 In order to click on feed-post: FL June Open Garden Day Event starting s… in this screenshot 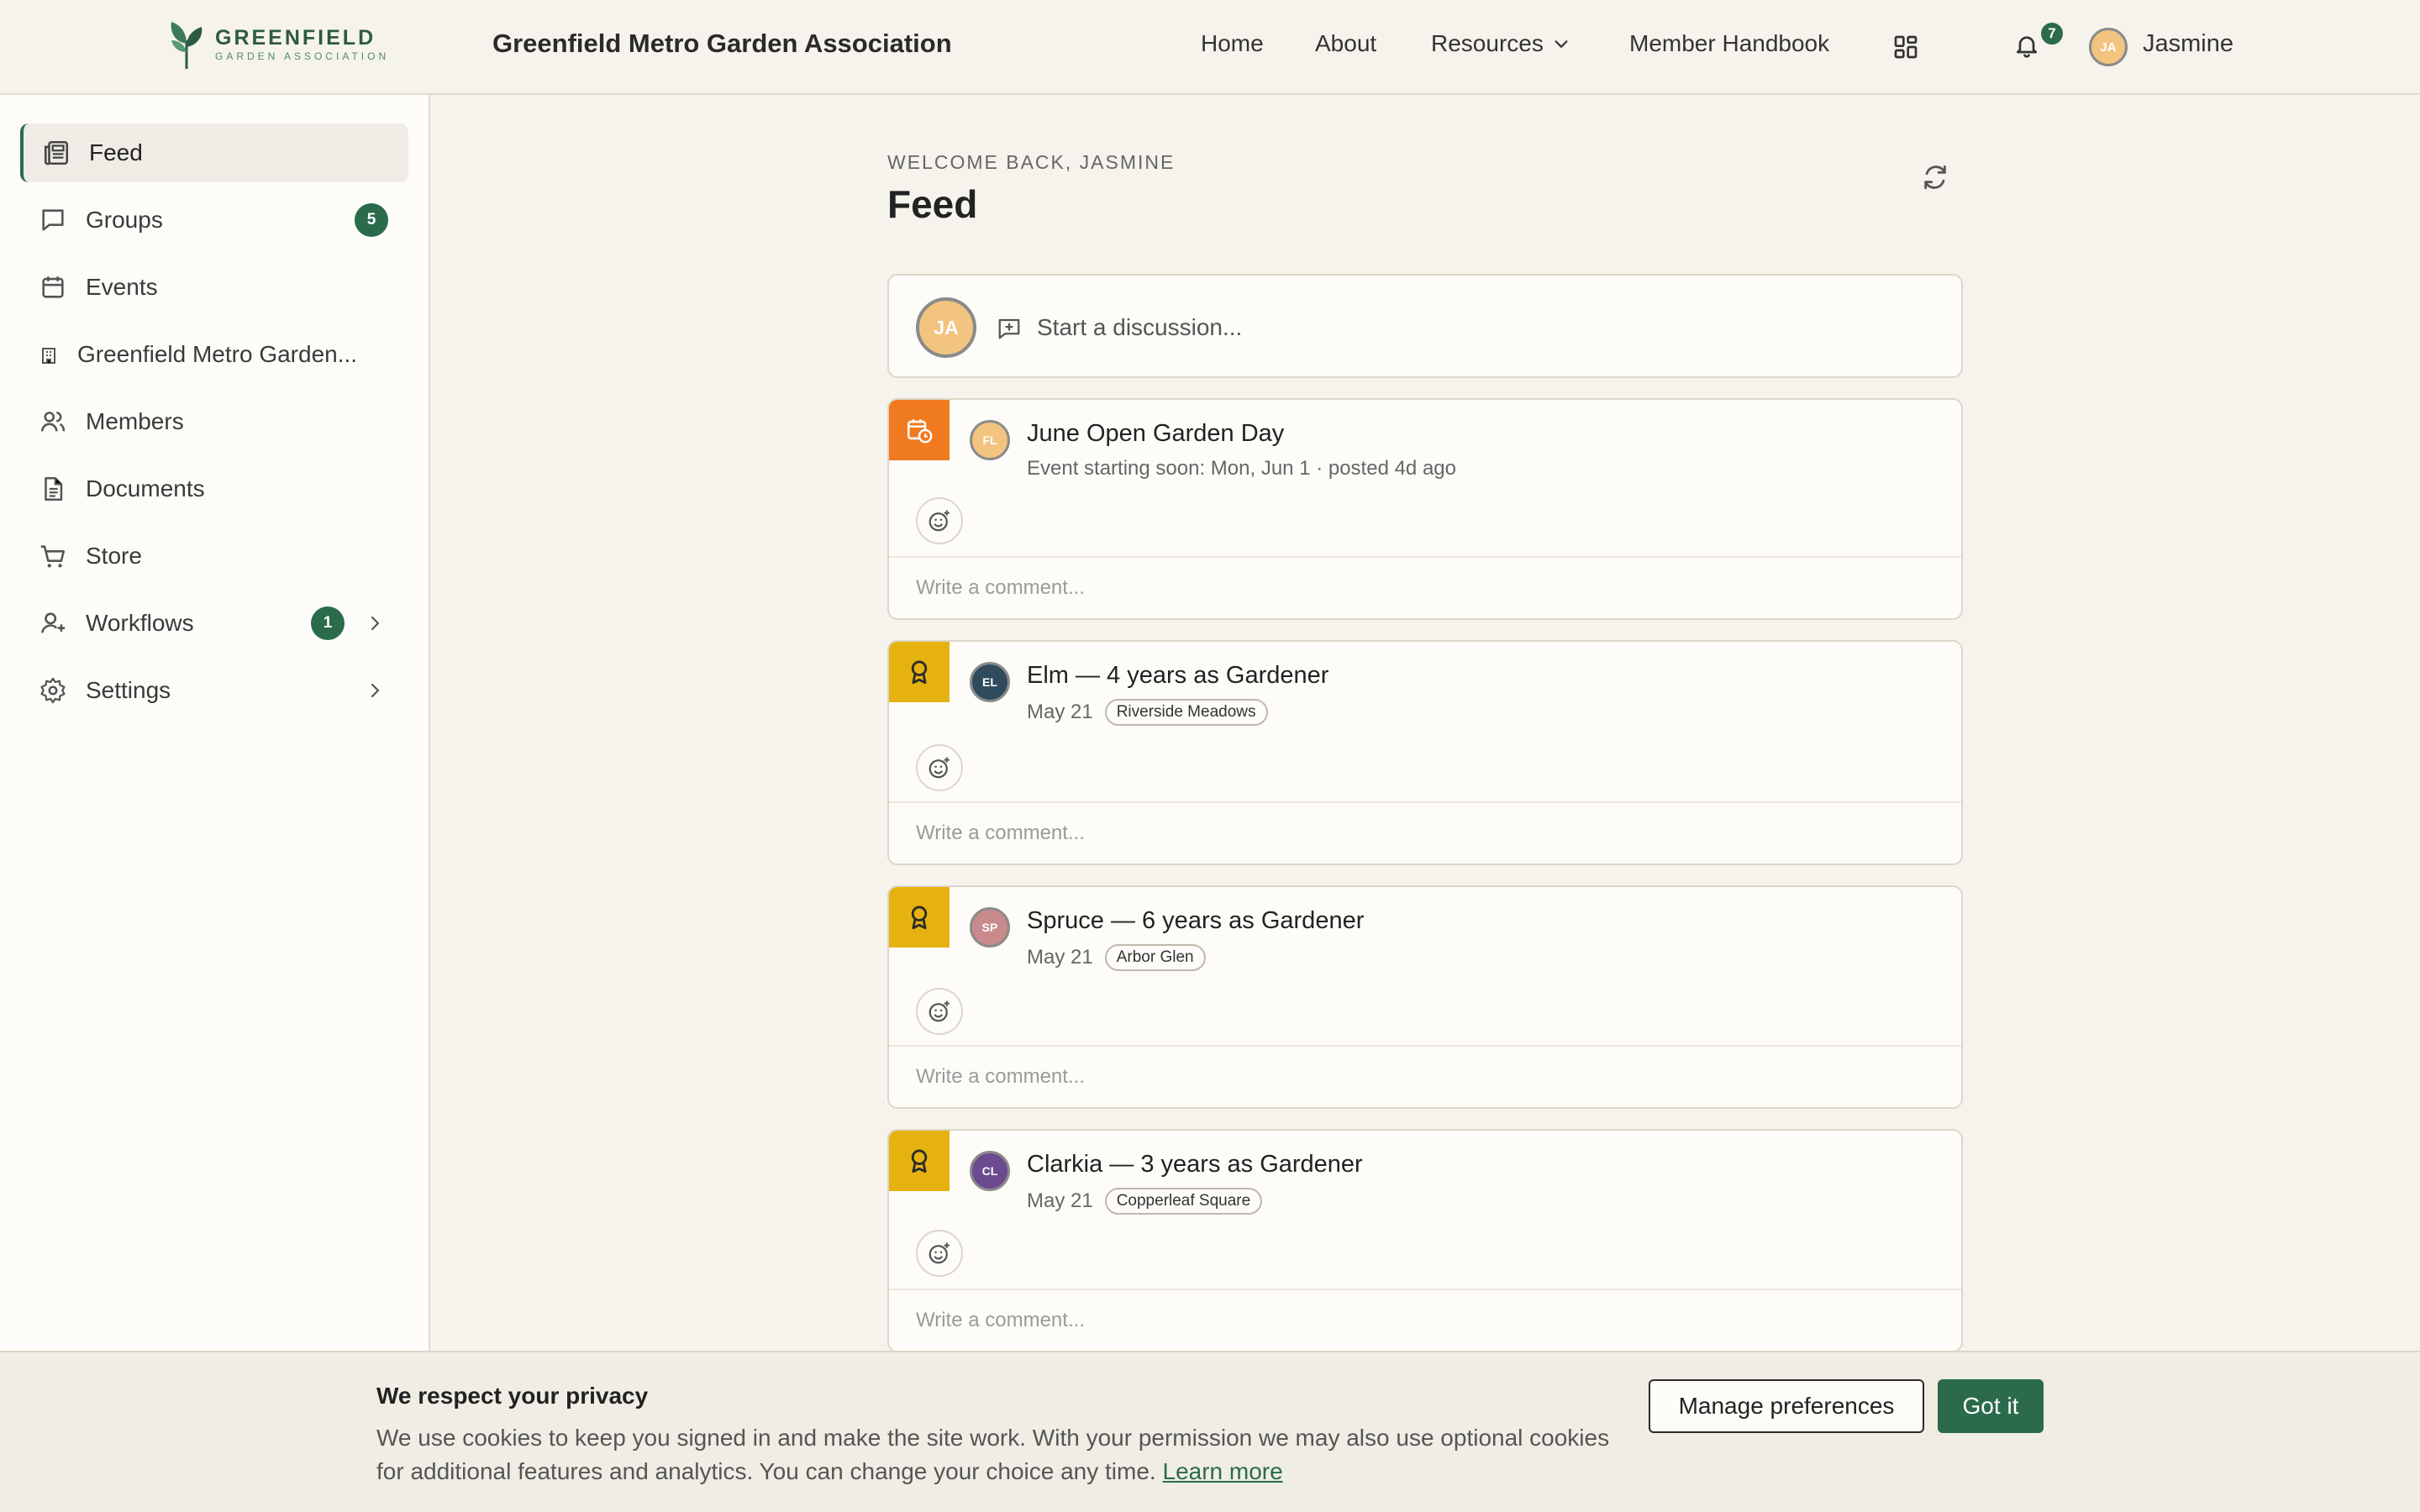, I will do `click(1425, 509)`.